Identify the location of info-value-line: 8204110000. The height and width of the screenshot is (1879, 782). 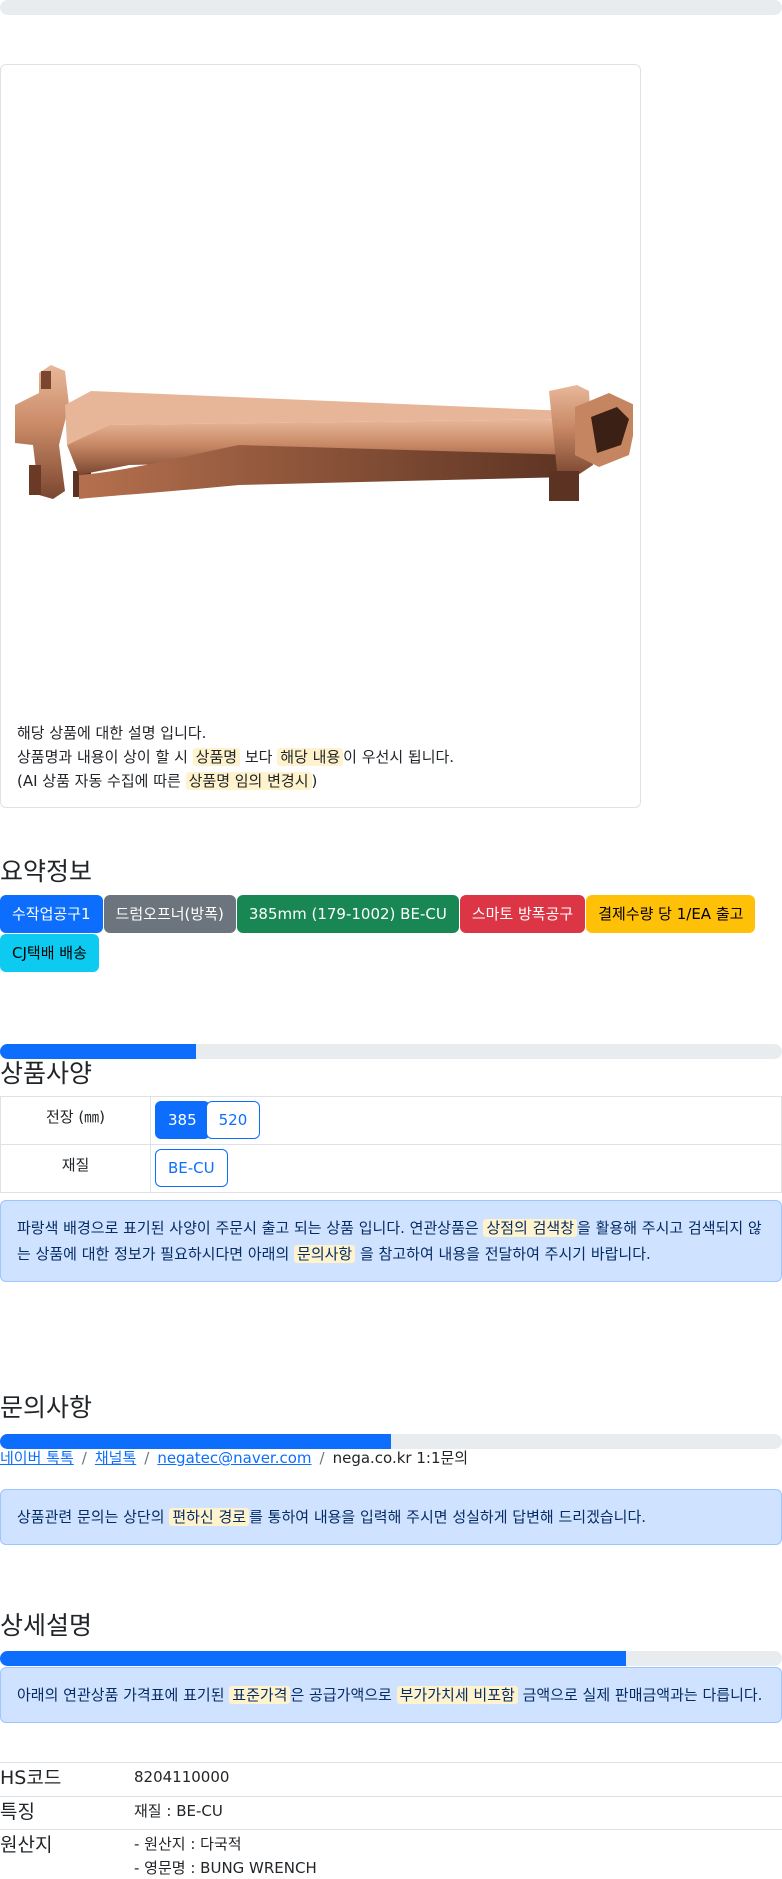
(182, 1777).